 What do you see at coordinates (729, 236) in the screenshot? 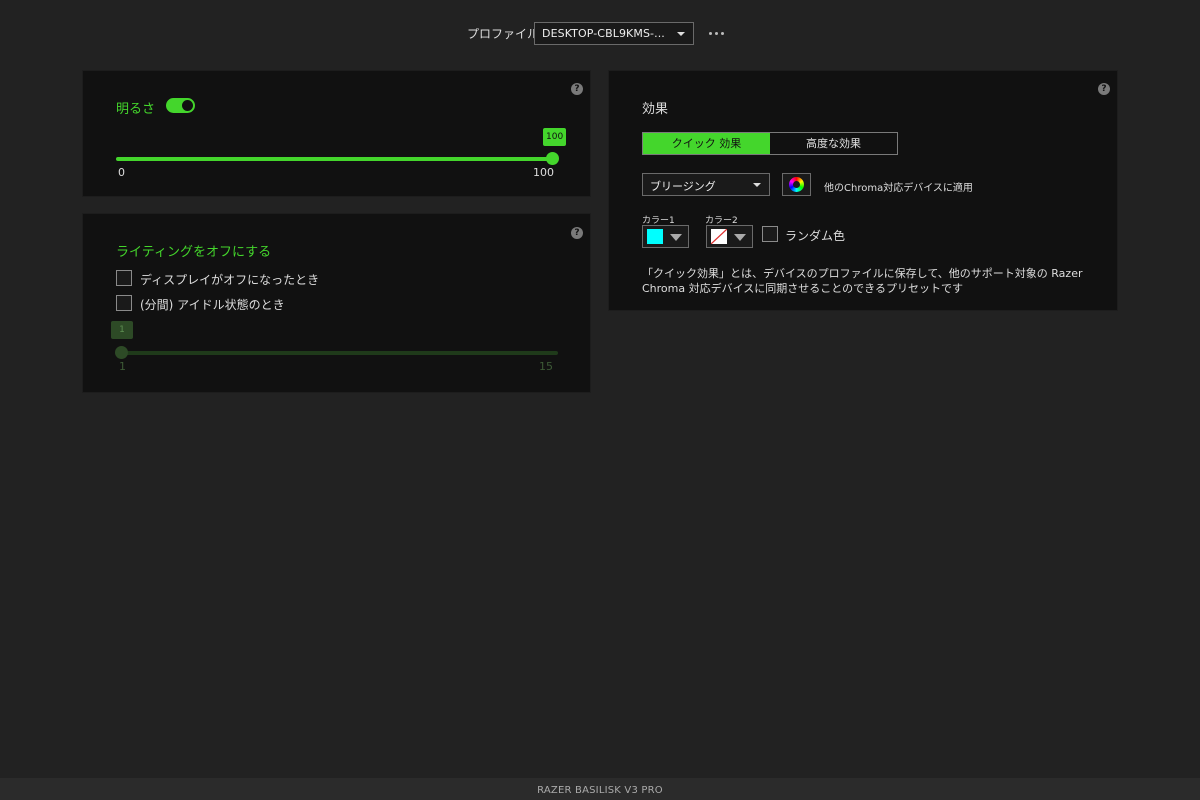
I see `color2-picker` at bounding box center [729, 236].